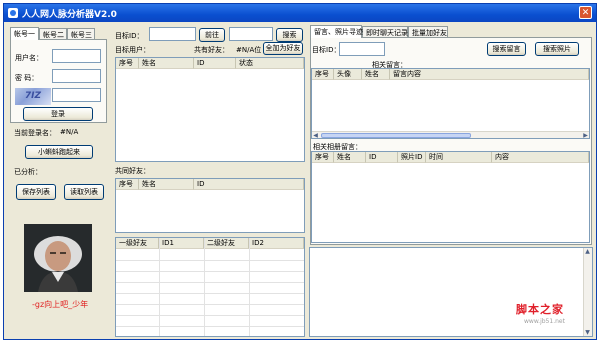 The width and height of the screenshot is (600, 343). I want to click on target-extra-input, so click(251, 34).